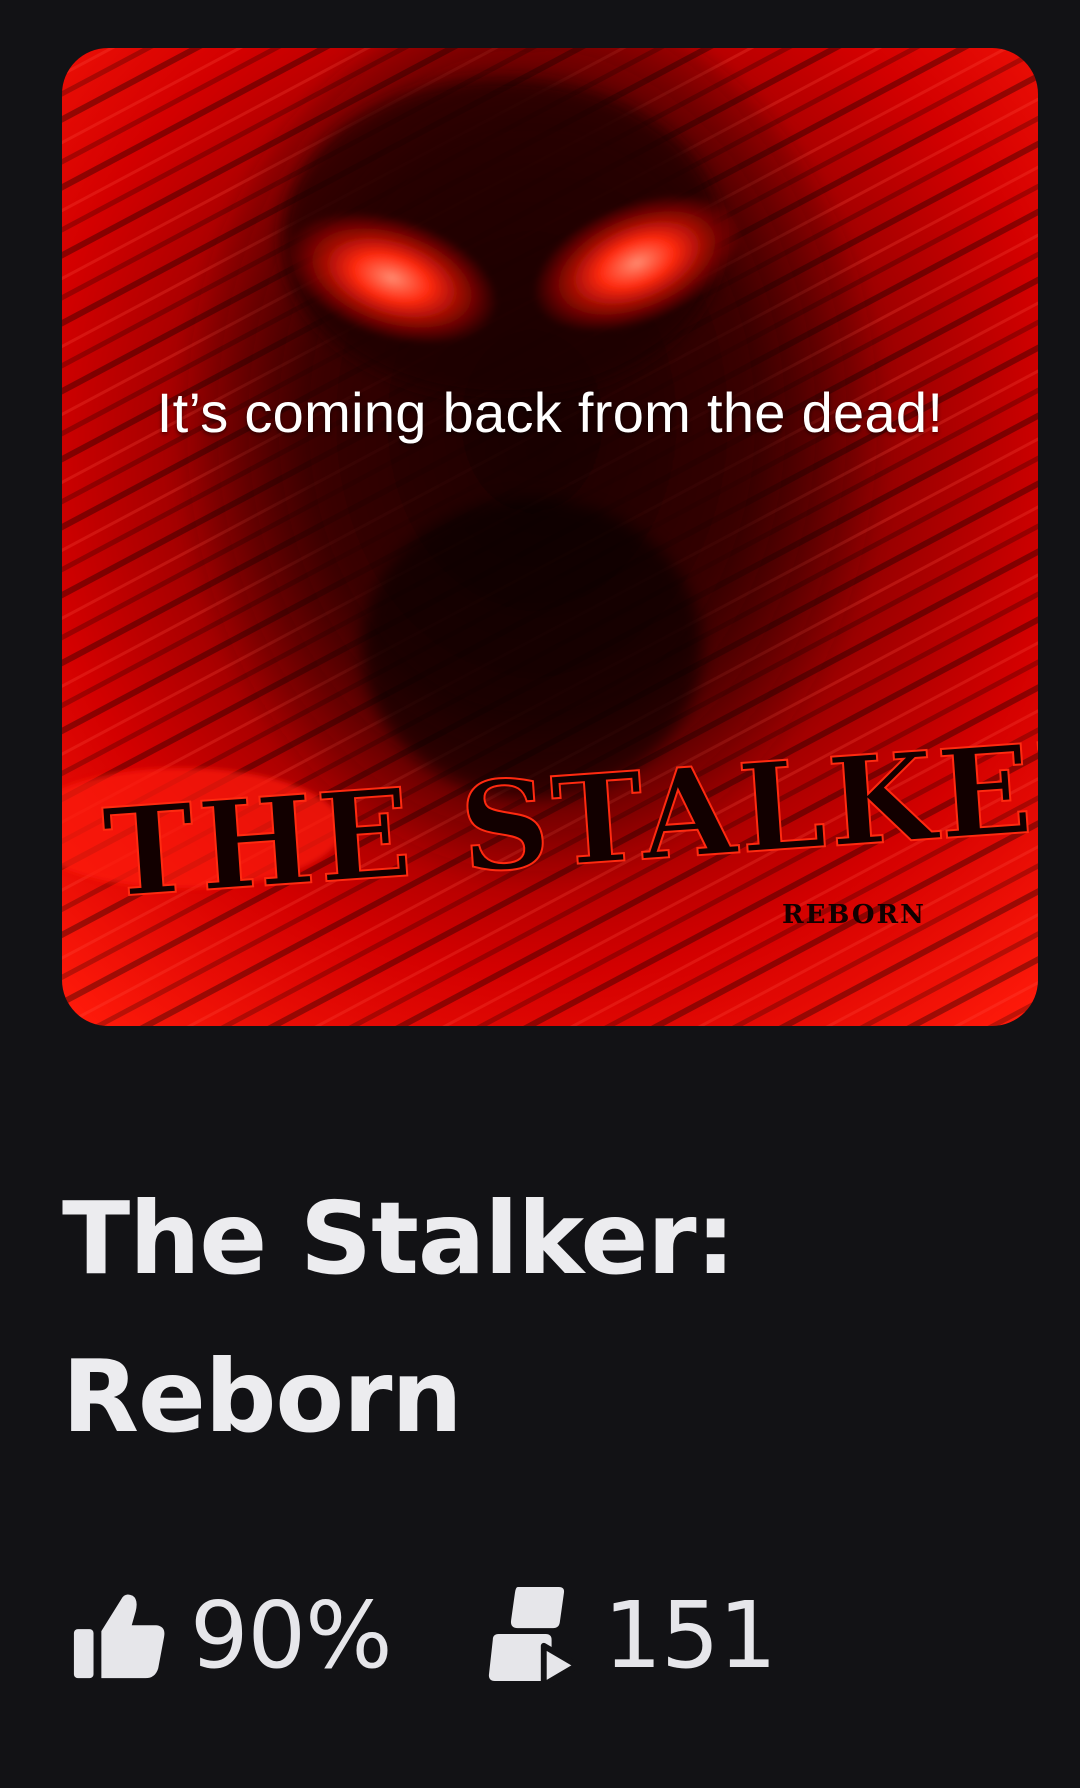 The image size is (1080, 1788). I want to click on rating-stat: 90%, so click(231, 1635).